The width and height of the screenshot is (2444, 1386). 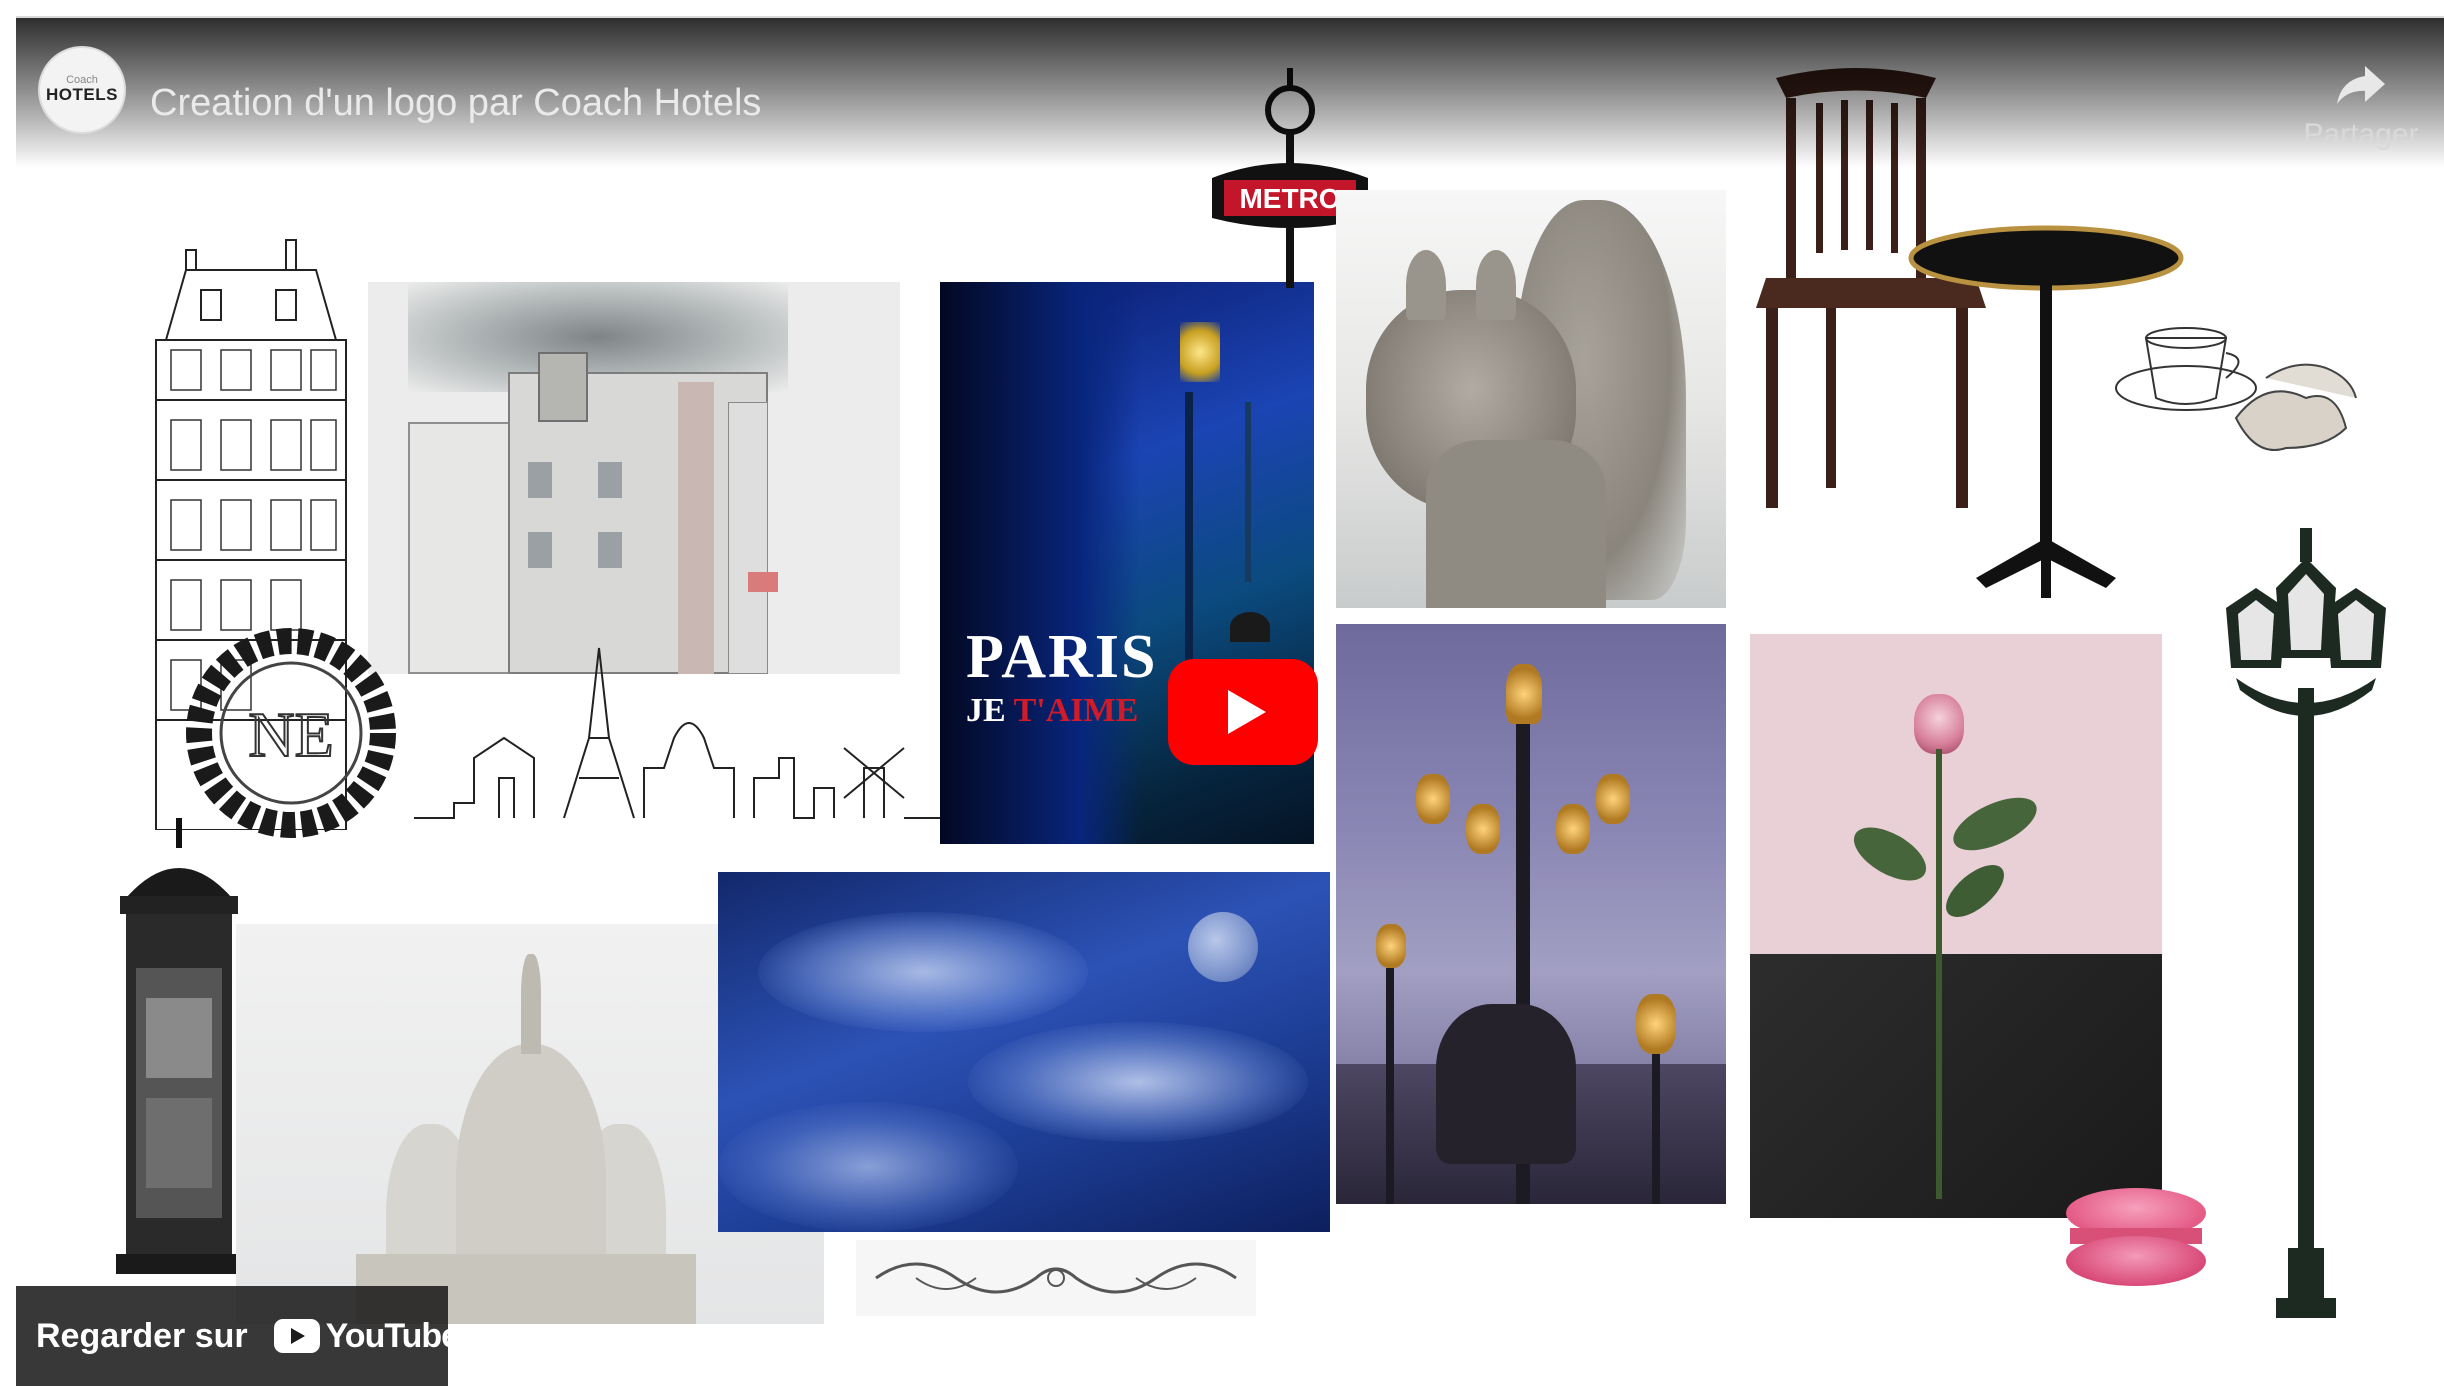 I want to click on youtube-logo: YouTube, so click(x=366, y=1336).